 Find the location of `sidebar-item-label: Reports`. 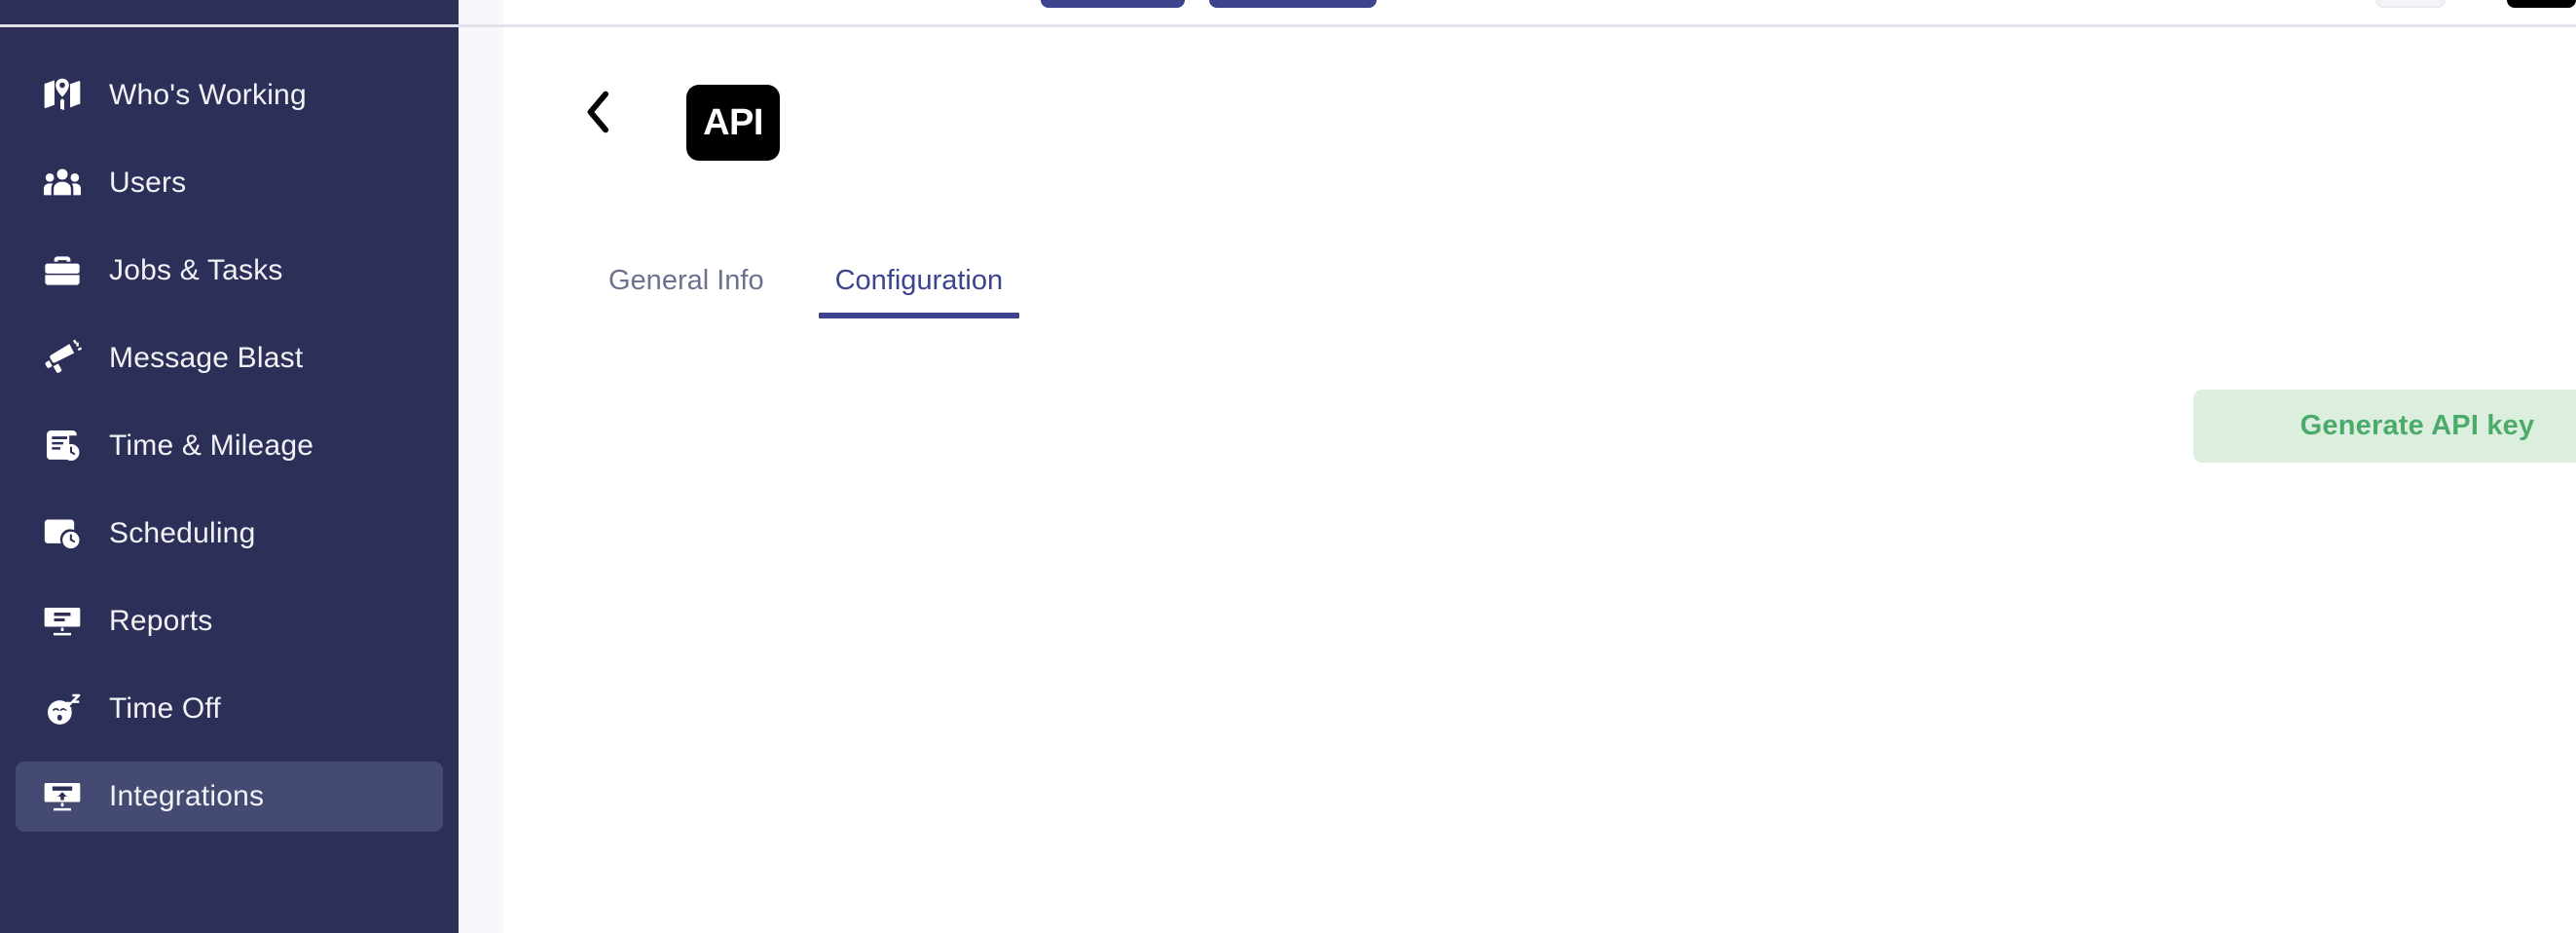

sidebar-item-label: Reports is located at coordinates (161, 621).